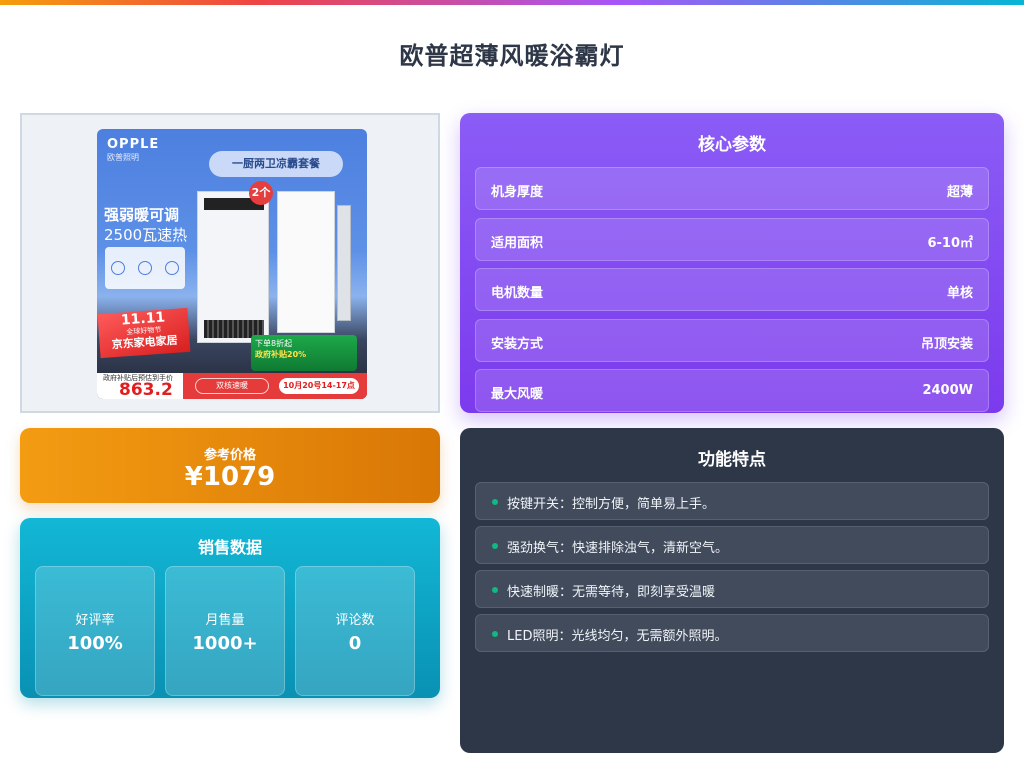 The image size is (1024, 768). I want to click on sales-title: 销售数据, so click(229, 547).